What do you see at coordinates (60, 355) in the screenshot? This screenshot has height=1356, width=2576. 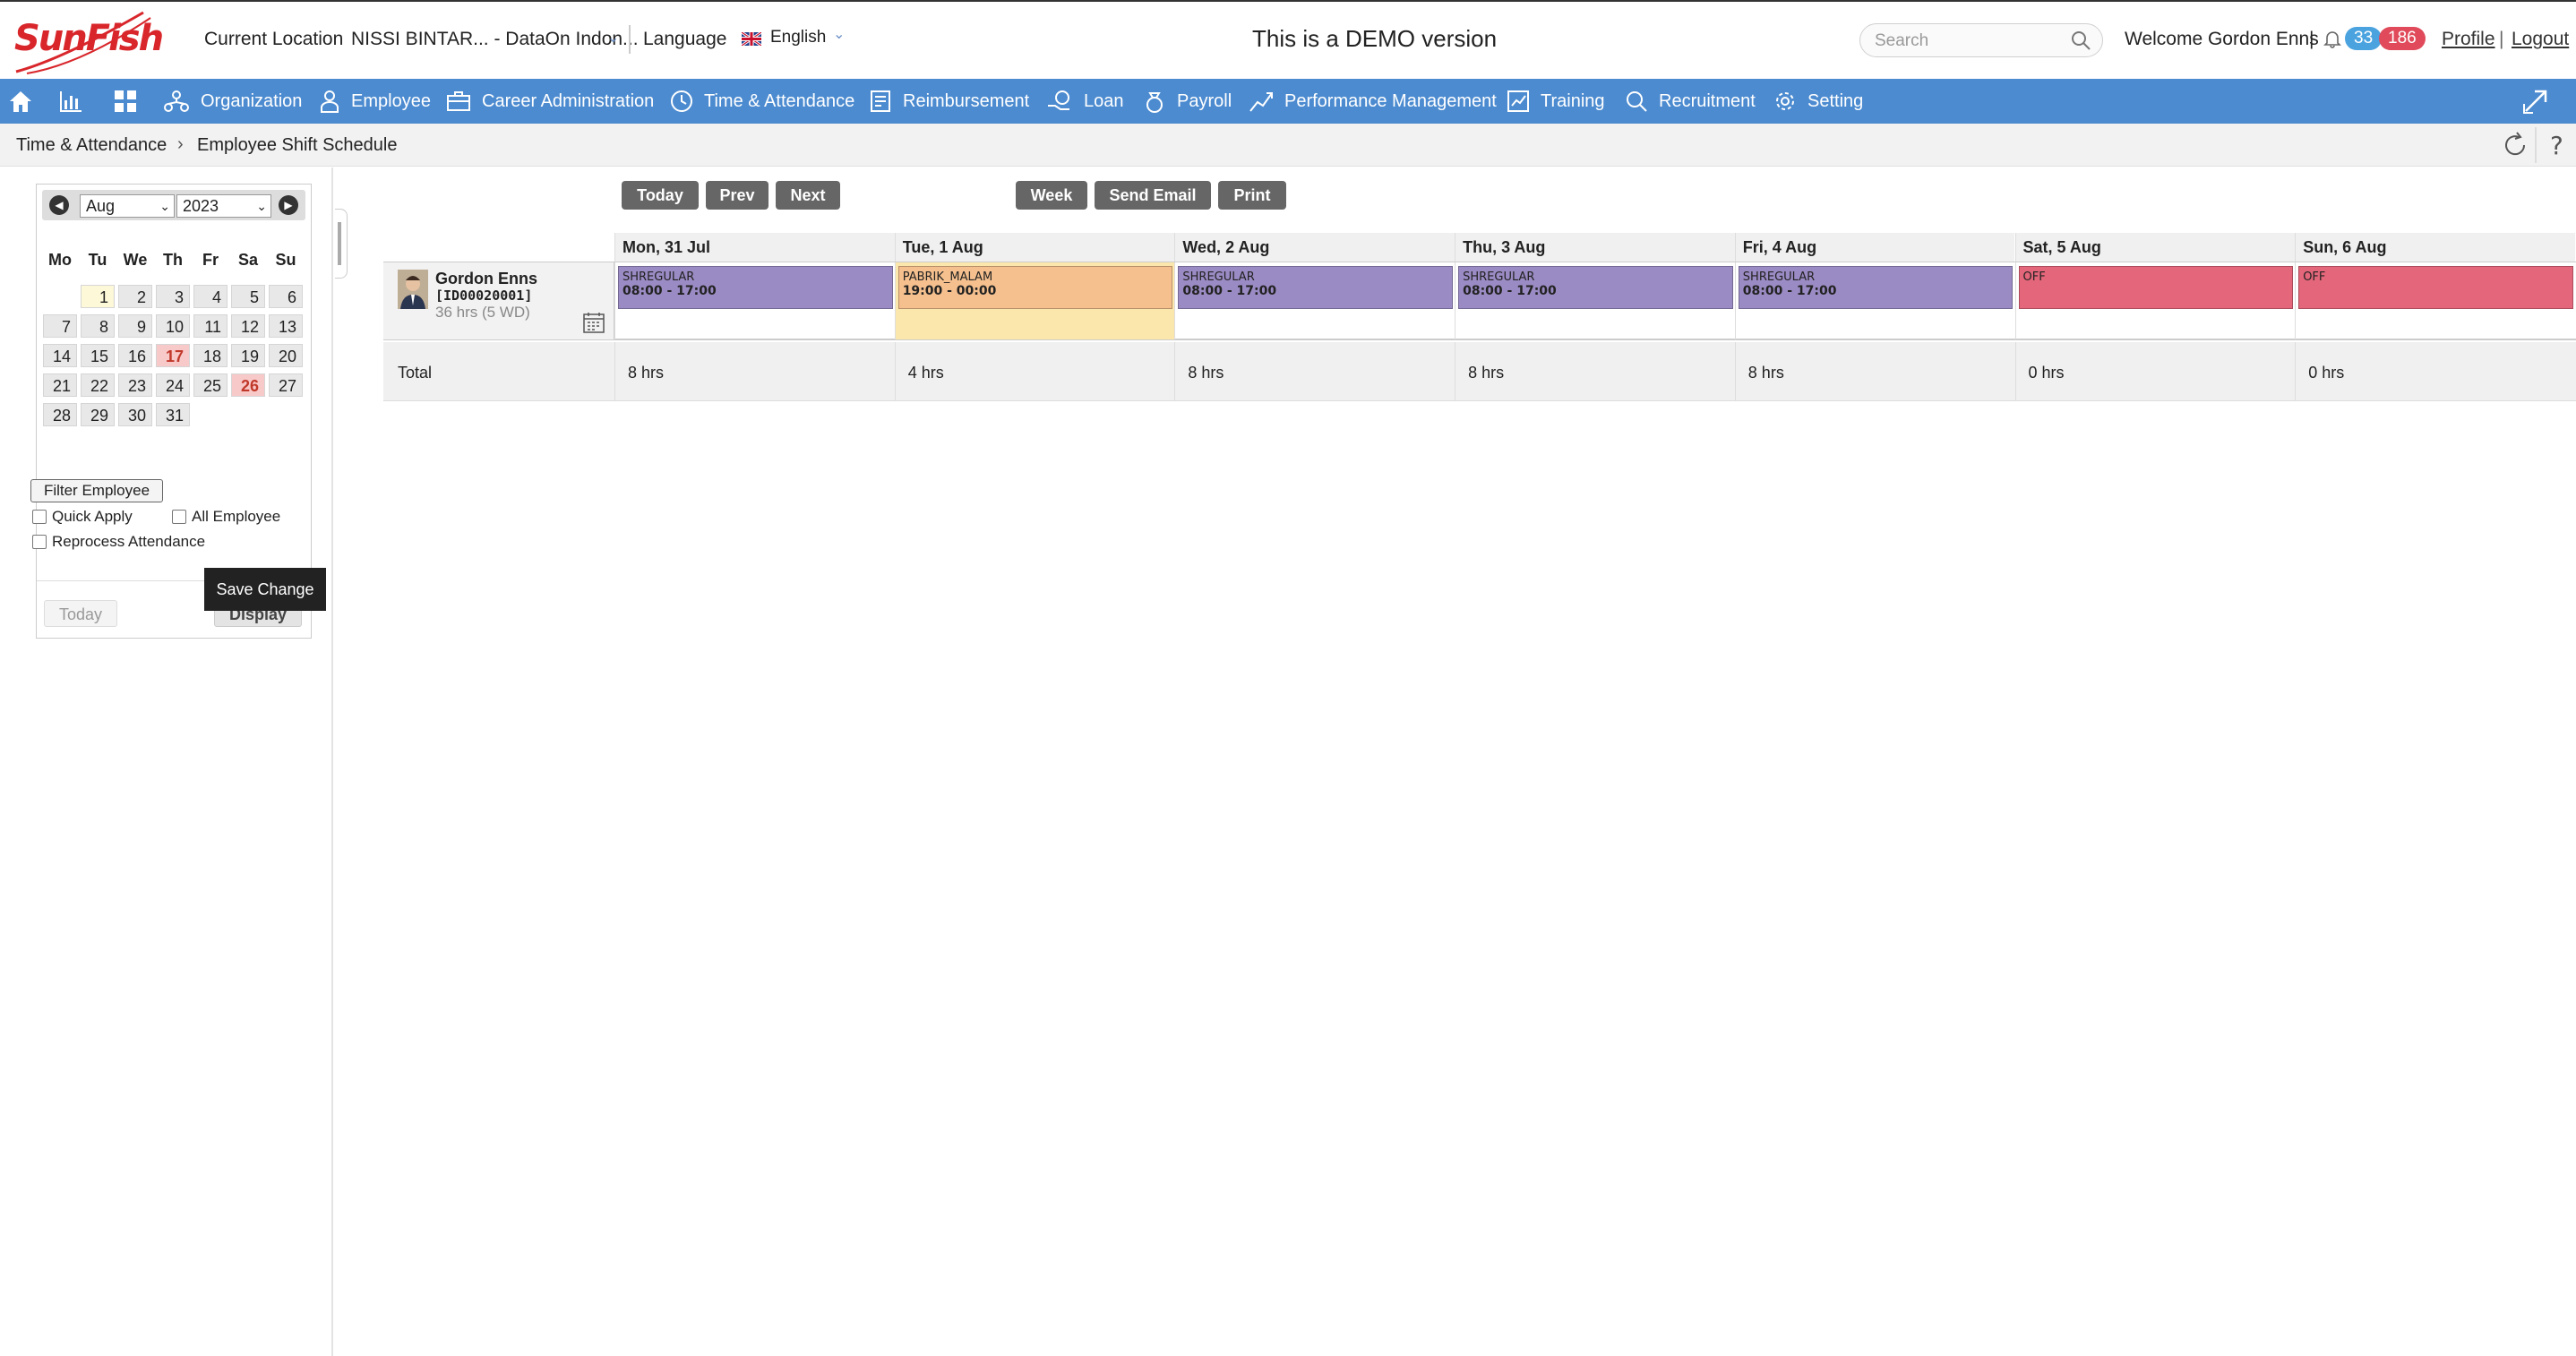 I see `calendar-day: 14` at bounding box center [60, 355].